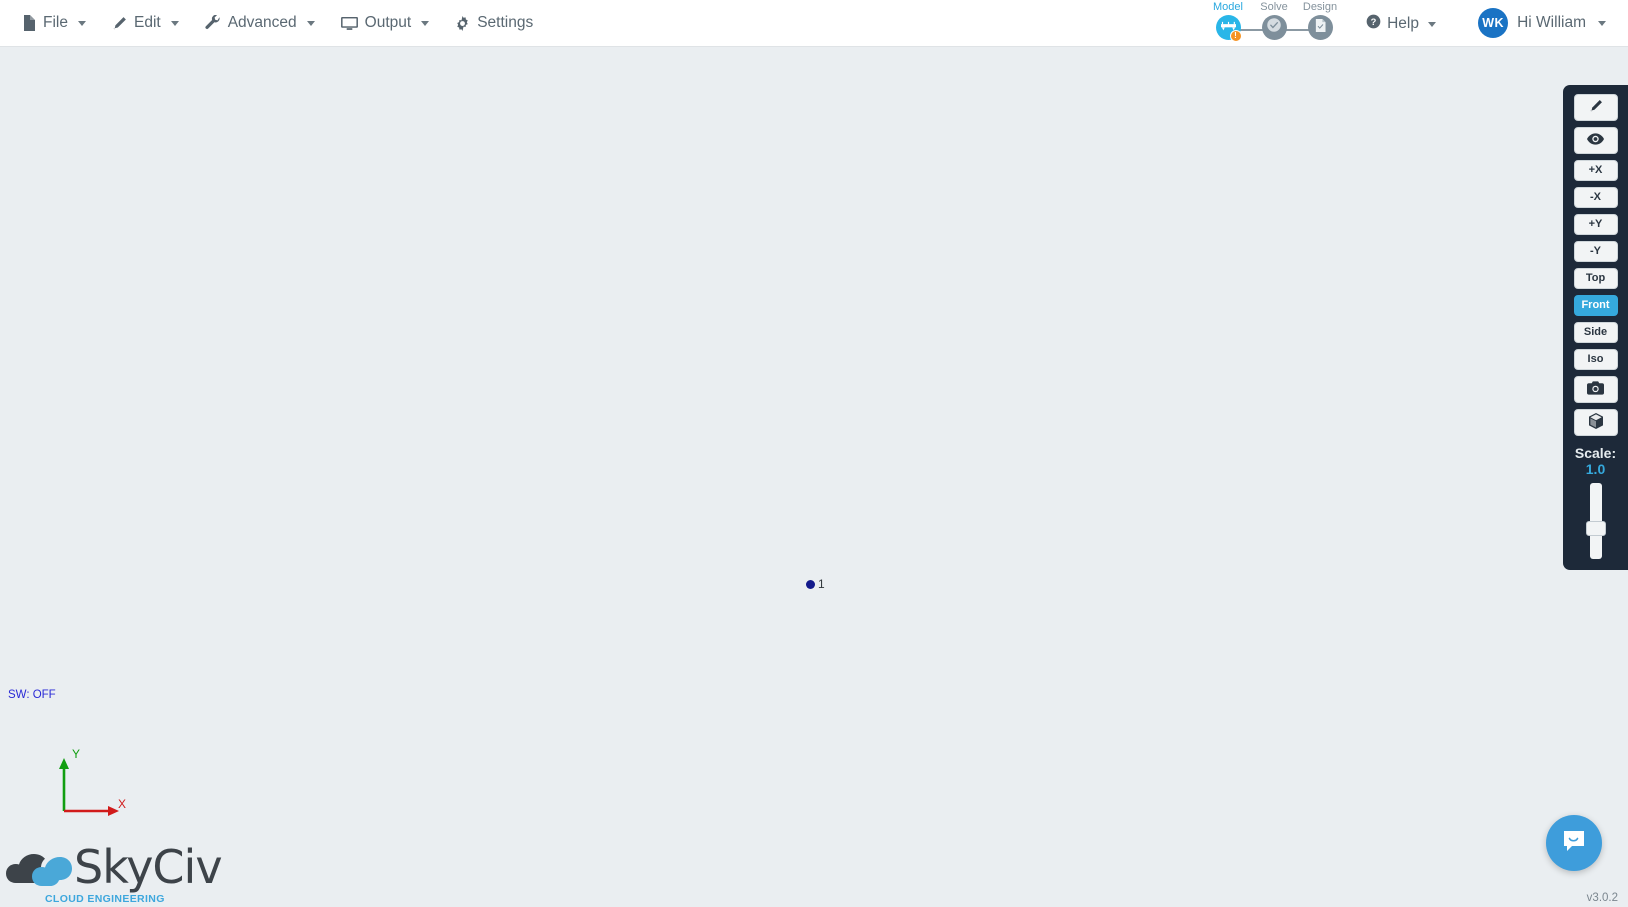 This screenshot has height=907, width=1628. I want to click on skyciv-logo: SkyCiv CLOUD ENGINEERING SOFTWARE, so click(114, 874).